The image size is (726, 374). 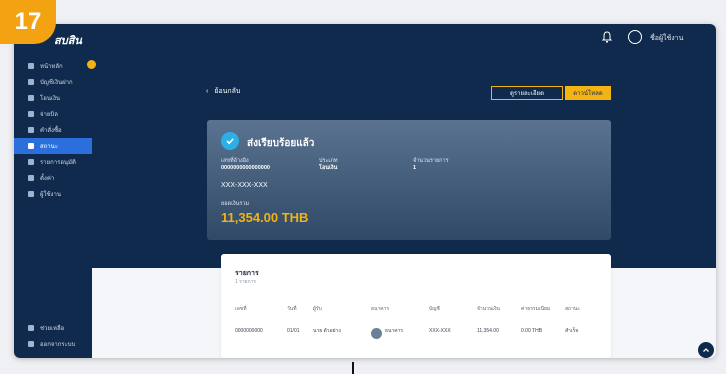 I want to click on chevron-left-icon: ‹, so click(x=207, y=91).